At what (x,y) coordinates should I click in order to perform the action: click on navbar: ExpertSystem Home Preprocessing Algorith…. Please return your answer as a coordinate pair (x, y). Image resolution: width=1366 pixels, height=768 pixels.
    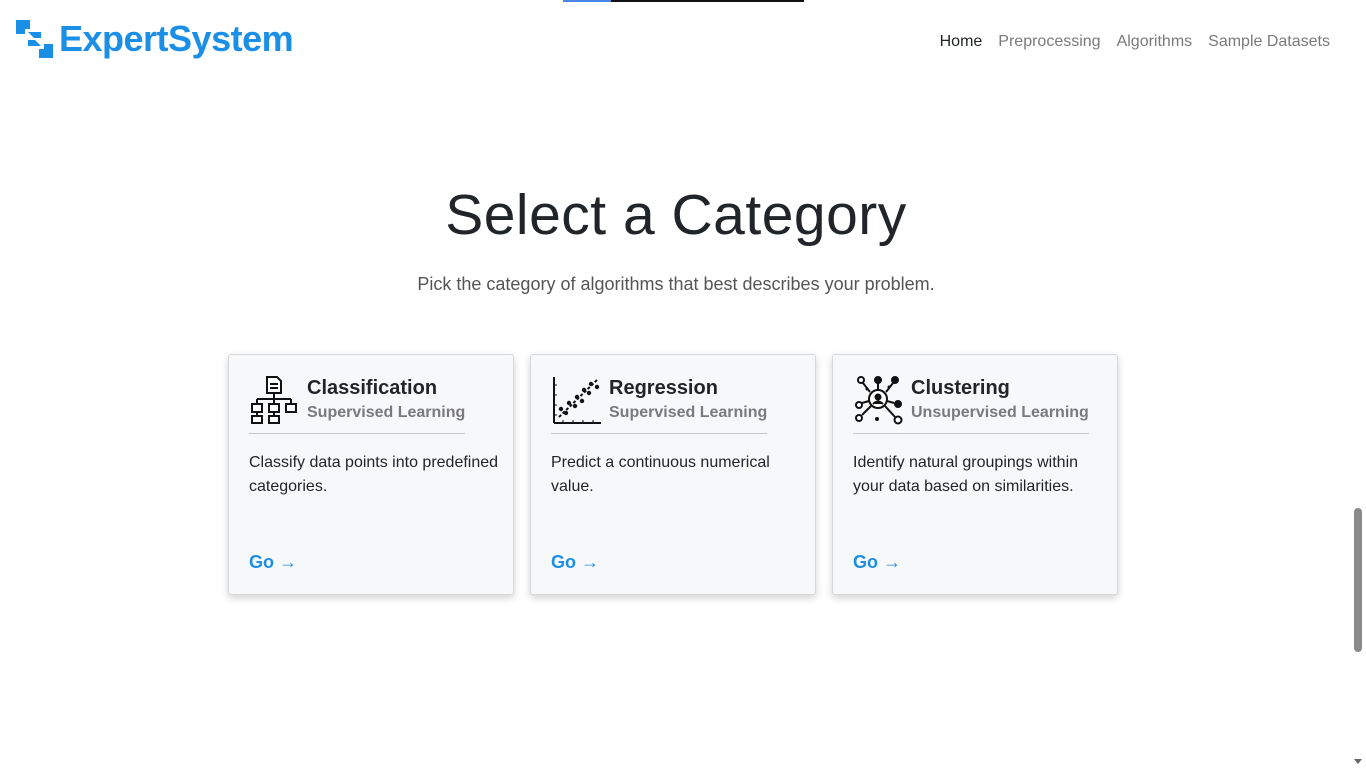
    Looking at the image, I should click on (675, 42).